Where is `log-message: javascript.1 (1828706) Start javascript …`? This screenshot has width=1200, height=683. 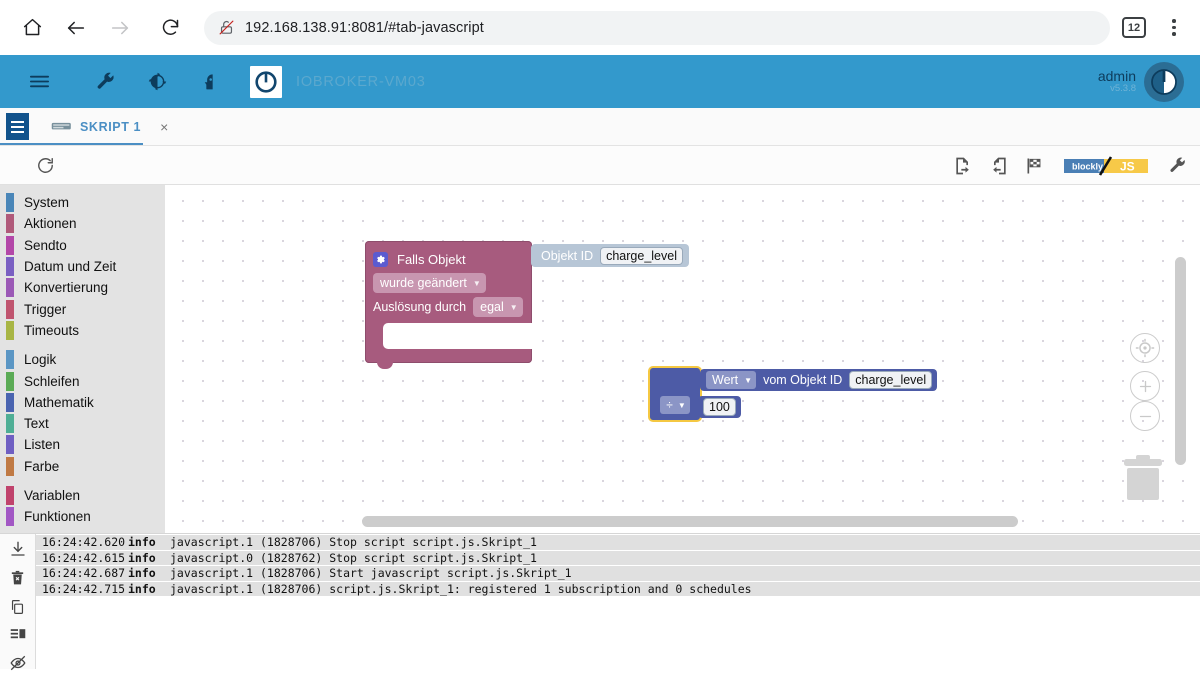 log-message: javascript.1 (1828706) Start javascript … is located at coordinates (371, 573).